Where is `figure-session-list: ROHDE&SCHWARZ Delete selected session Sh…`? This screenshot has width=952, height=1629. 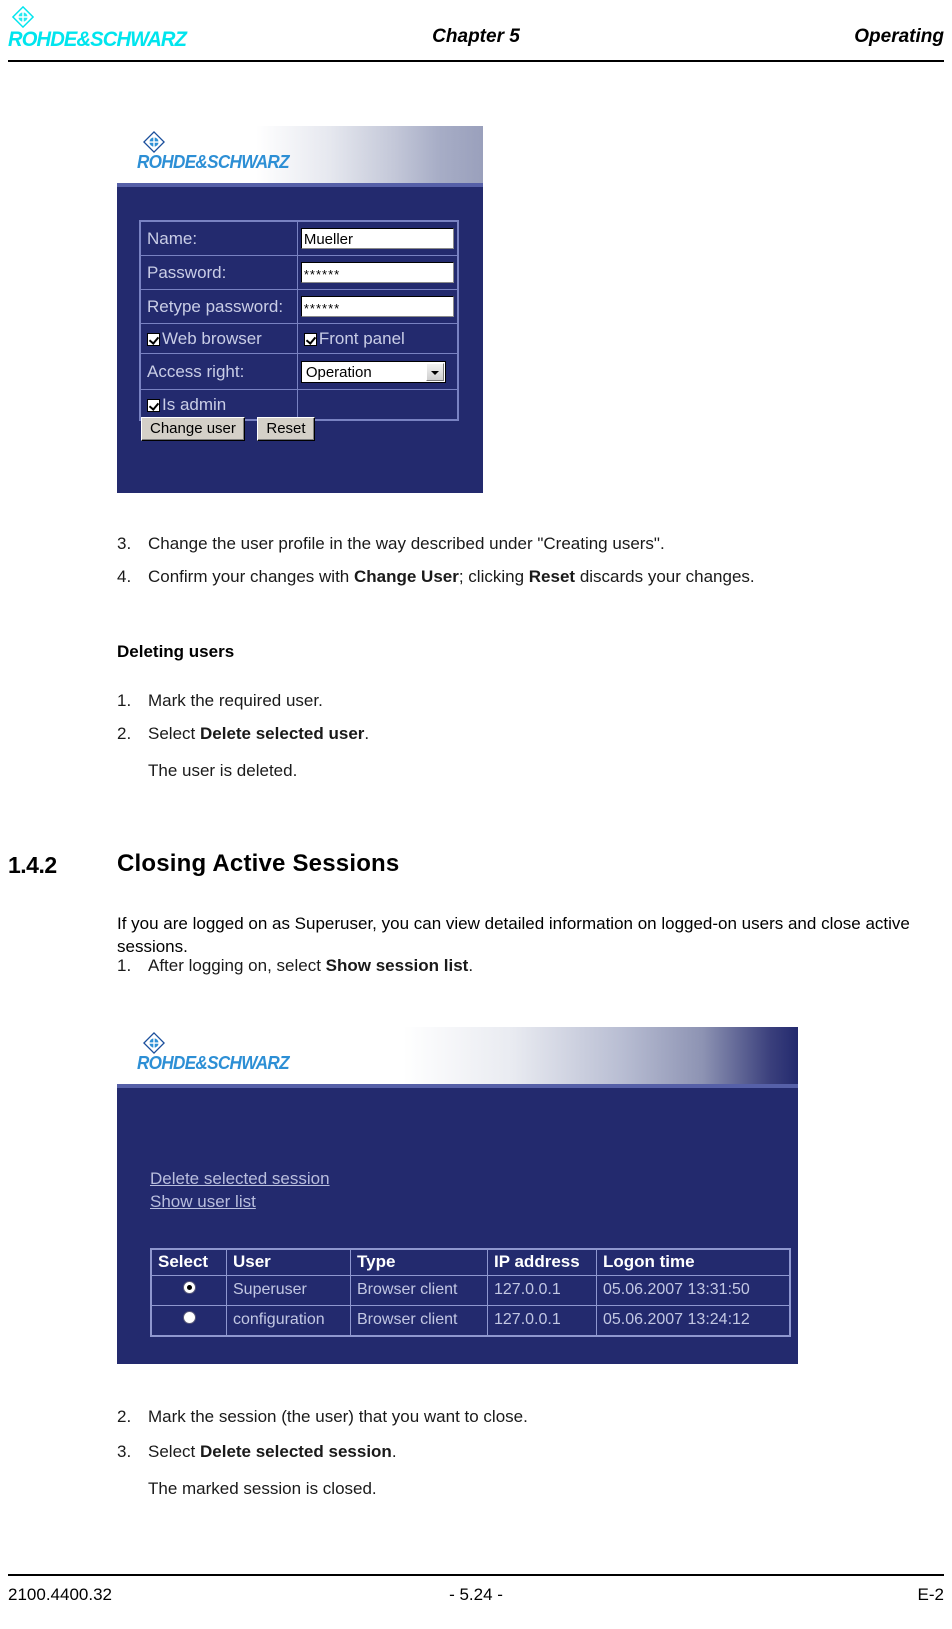 figure-session-list: ROHDE&SCHWARZ Delete selected session Sh… is located at coordinates (457, 1195).